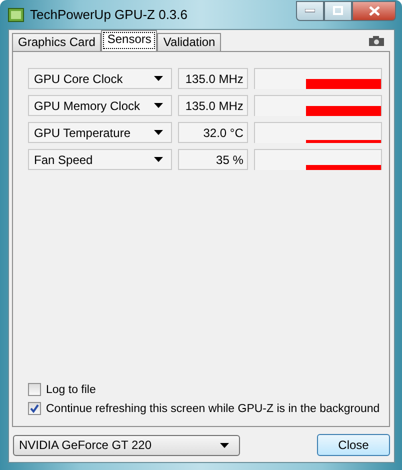 The image size is (402, 470). I want to click on maximize-icon, so click(338, 10).